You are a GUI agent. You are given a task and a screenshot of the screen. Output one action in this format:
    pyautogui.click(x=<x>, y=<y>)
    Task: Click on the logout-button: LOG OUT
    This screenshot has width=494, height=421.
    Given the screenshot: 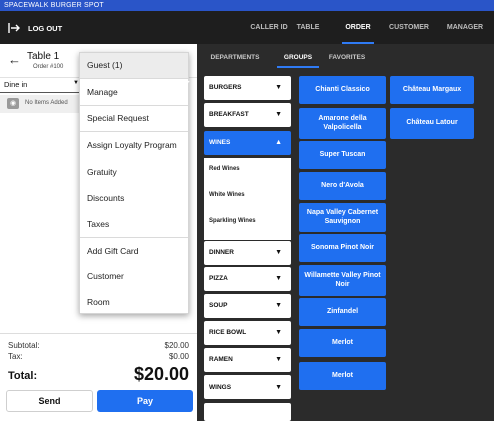 What is the action you would take?
    pyautogui.click(x=35, y=28)
    